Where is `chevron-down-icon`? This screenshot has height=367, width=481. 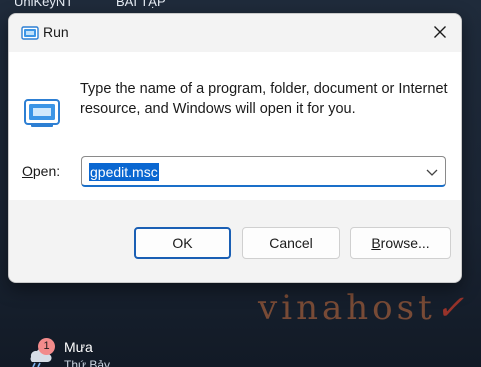
chevron-down-icon is located at coordinates (432, 172).